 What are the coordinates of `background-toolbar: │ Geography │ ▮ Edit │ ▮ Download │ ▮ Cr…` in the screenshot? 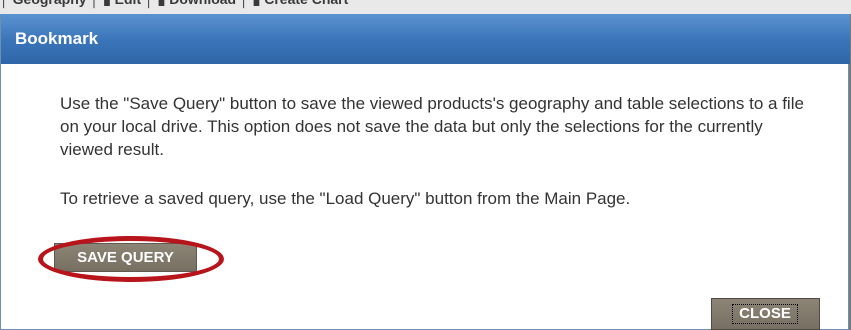 It's located at (425, 7).